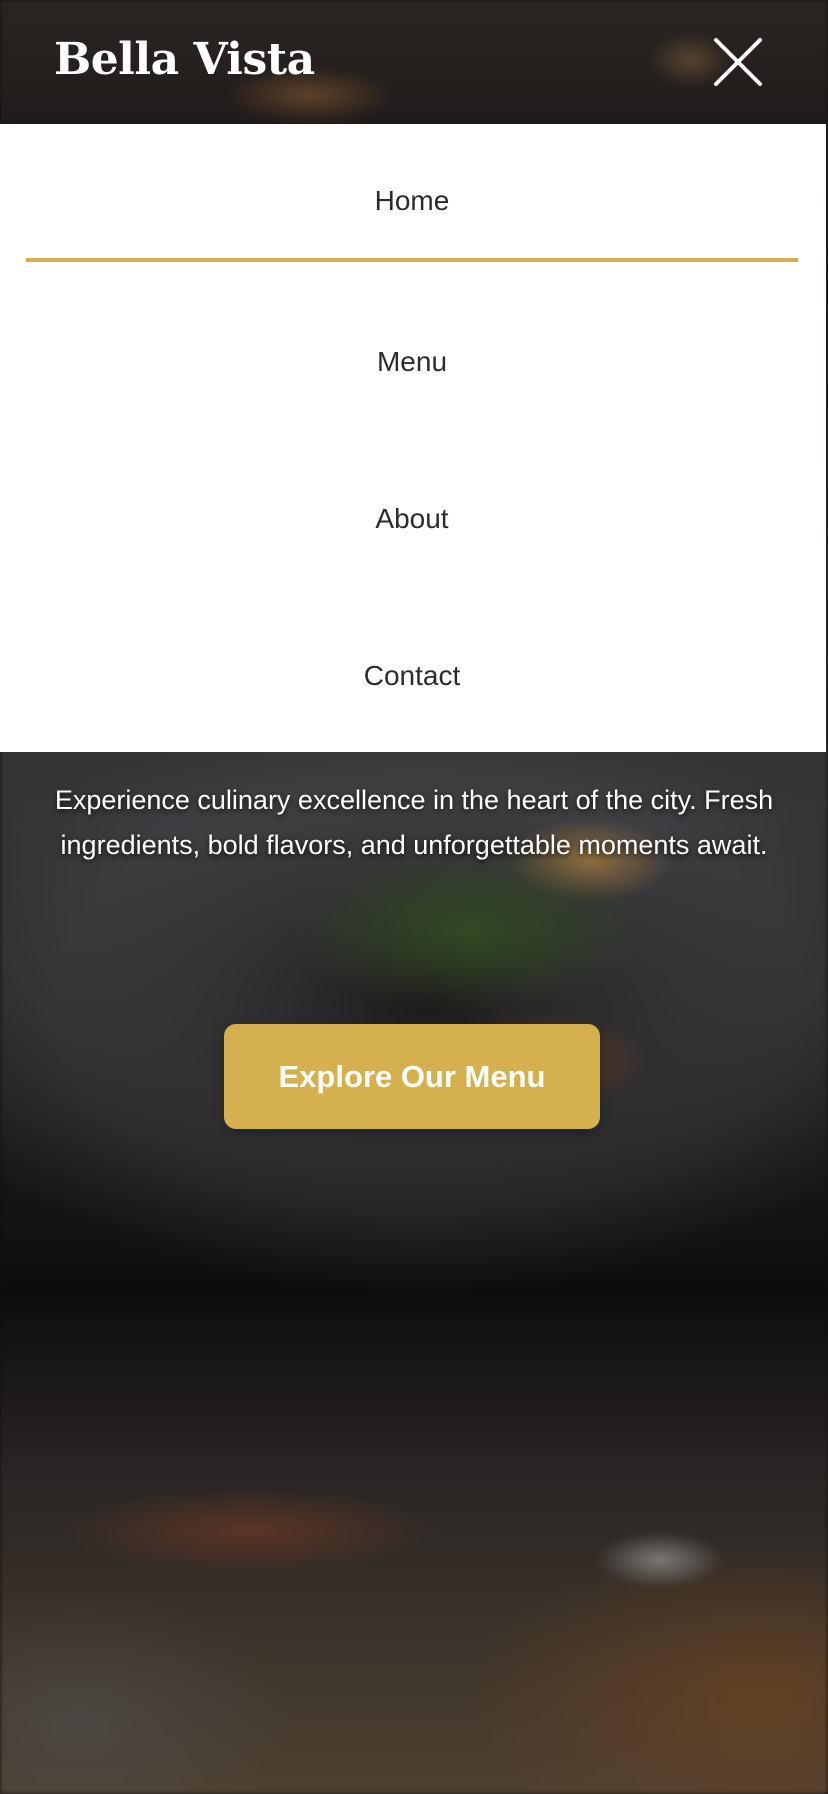 This screenshot has width=828, height=1794. I want to click on nav-item-contact: Contact, so click(412, 676).